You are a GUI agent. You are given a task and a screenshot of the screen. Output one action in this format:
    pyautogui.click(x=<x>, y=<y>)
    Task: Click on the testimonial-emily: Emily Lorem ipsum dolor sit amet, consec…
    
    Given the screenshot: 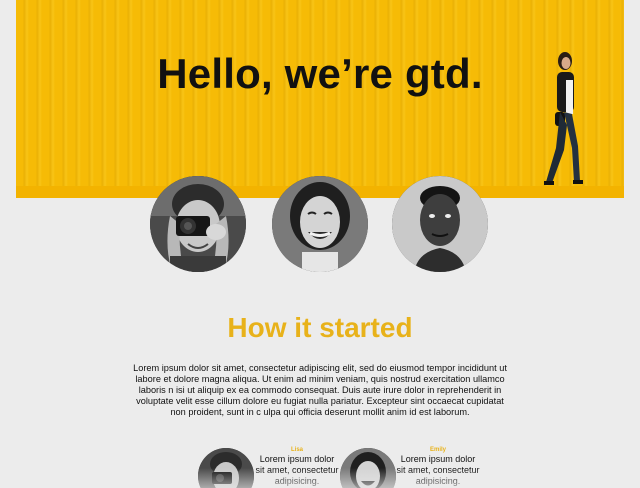 What is the action you would take?
    pyautogui.click(x=438, y=467)
    